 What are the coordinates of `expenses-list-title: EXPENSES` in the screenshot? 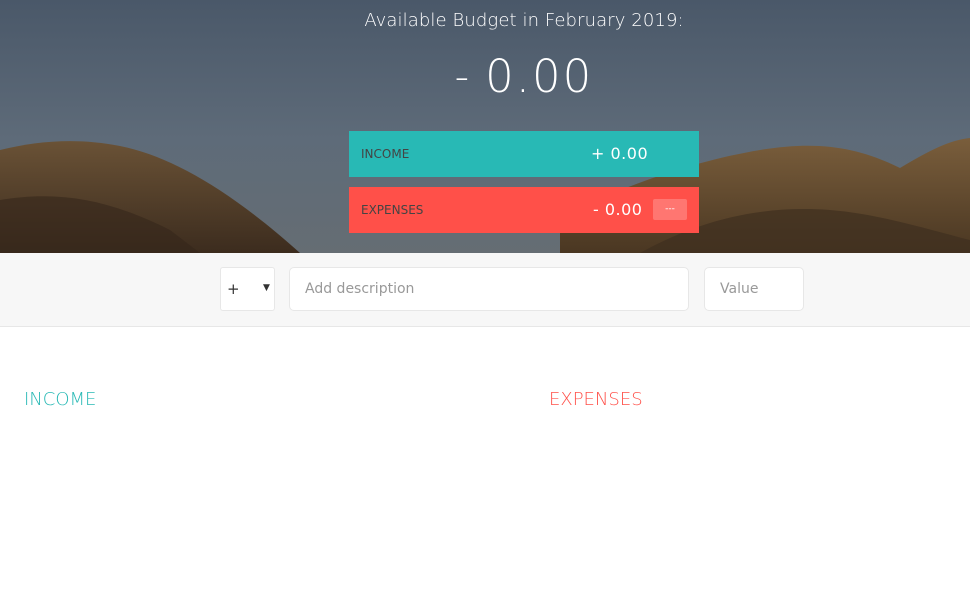 It's located at (596, 399).